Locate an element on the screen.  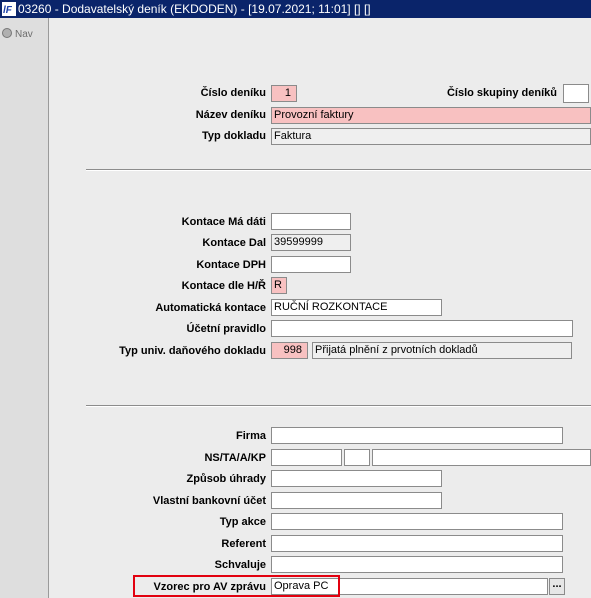
left-pane: Nav is located at coordinates (24, 308).